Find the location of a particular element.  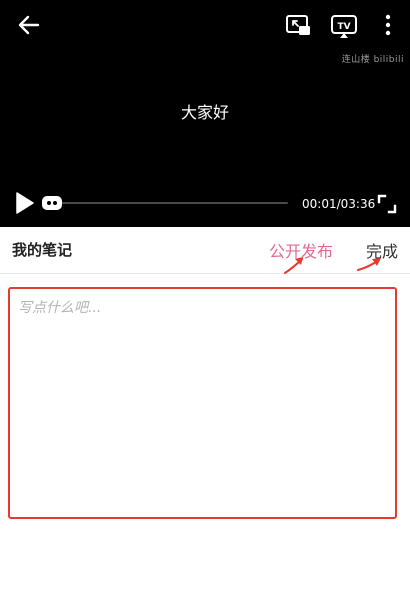

tv-cast-icon: TV is located at coordinates (344, 26).